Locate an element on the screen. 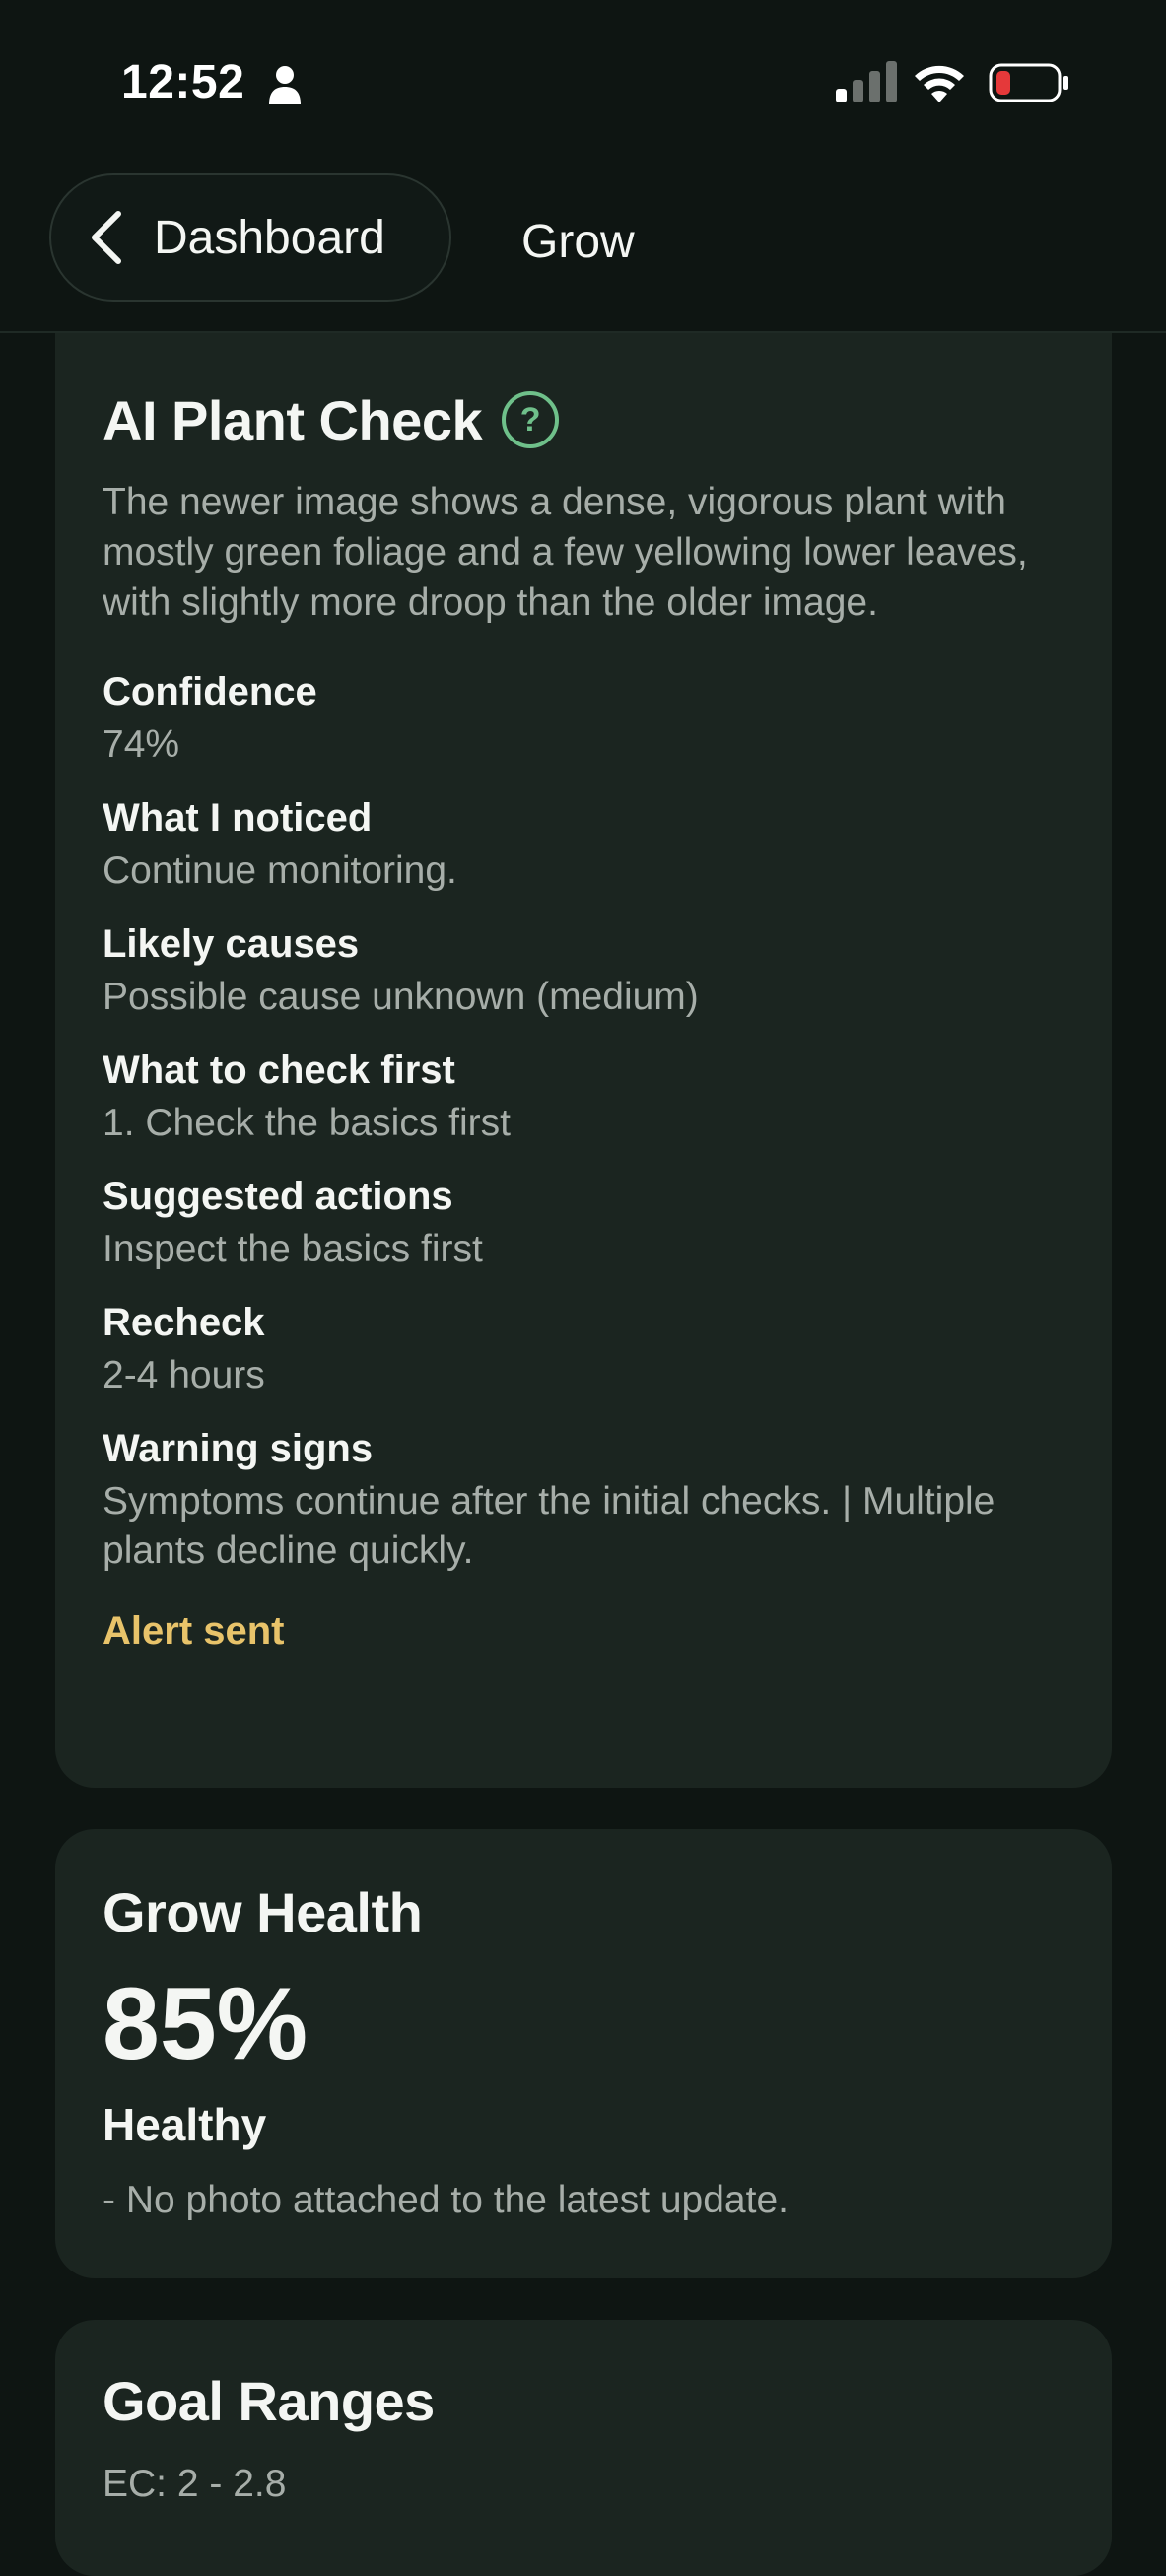 The width and height of the screenshot is (1166, 2576). section-confidence: Confidence 74% is located at coordinates (584, 718).